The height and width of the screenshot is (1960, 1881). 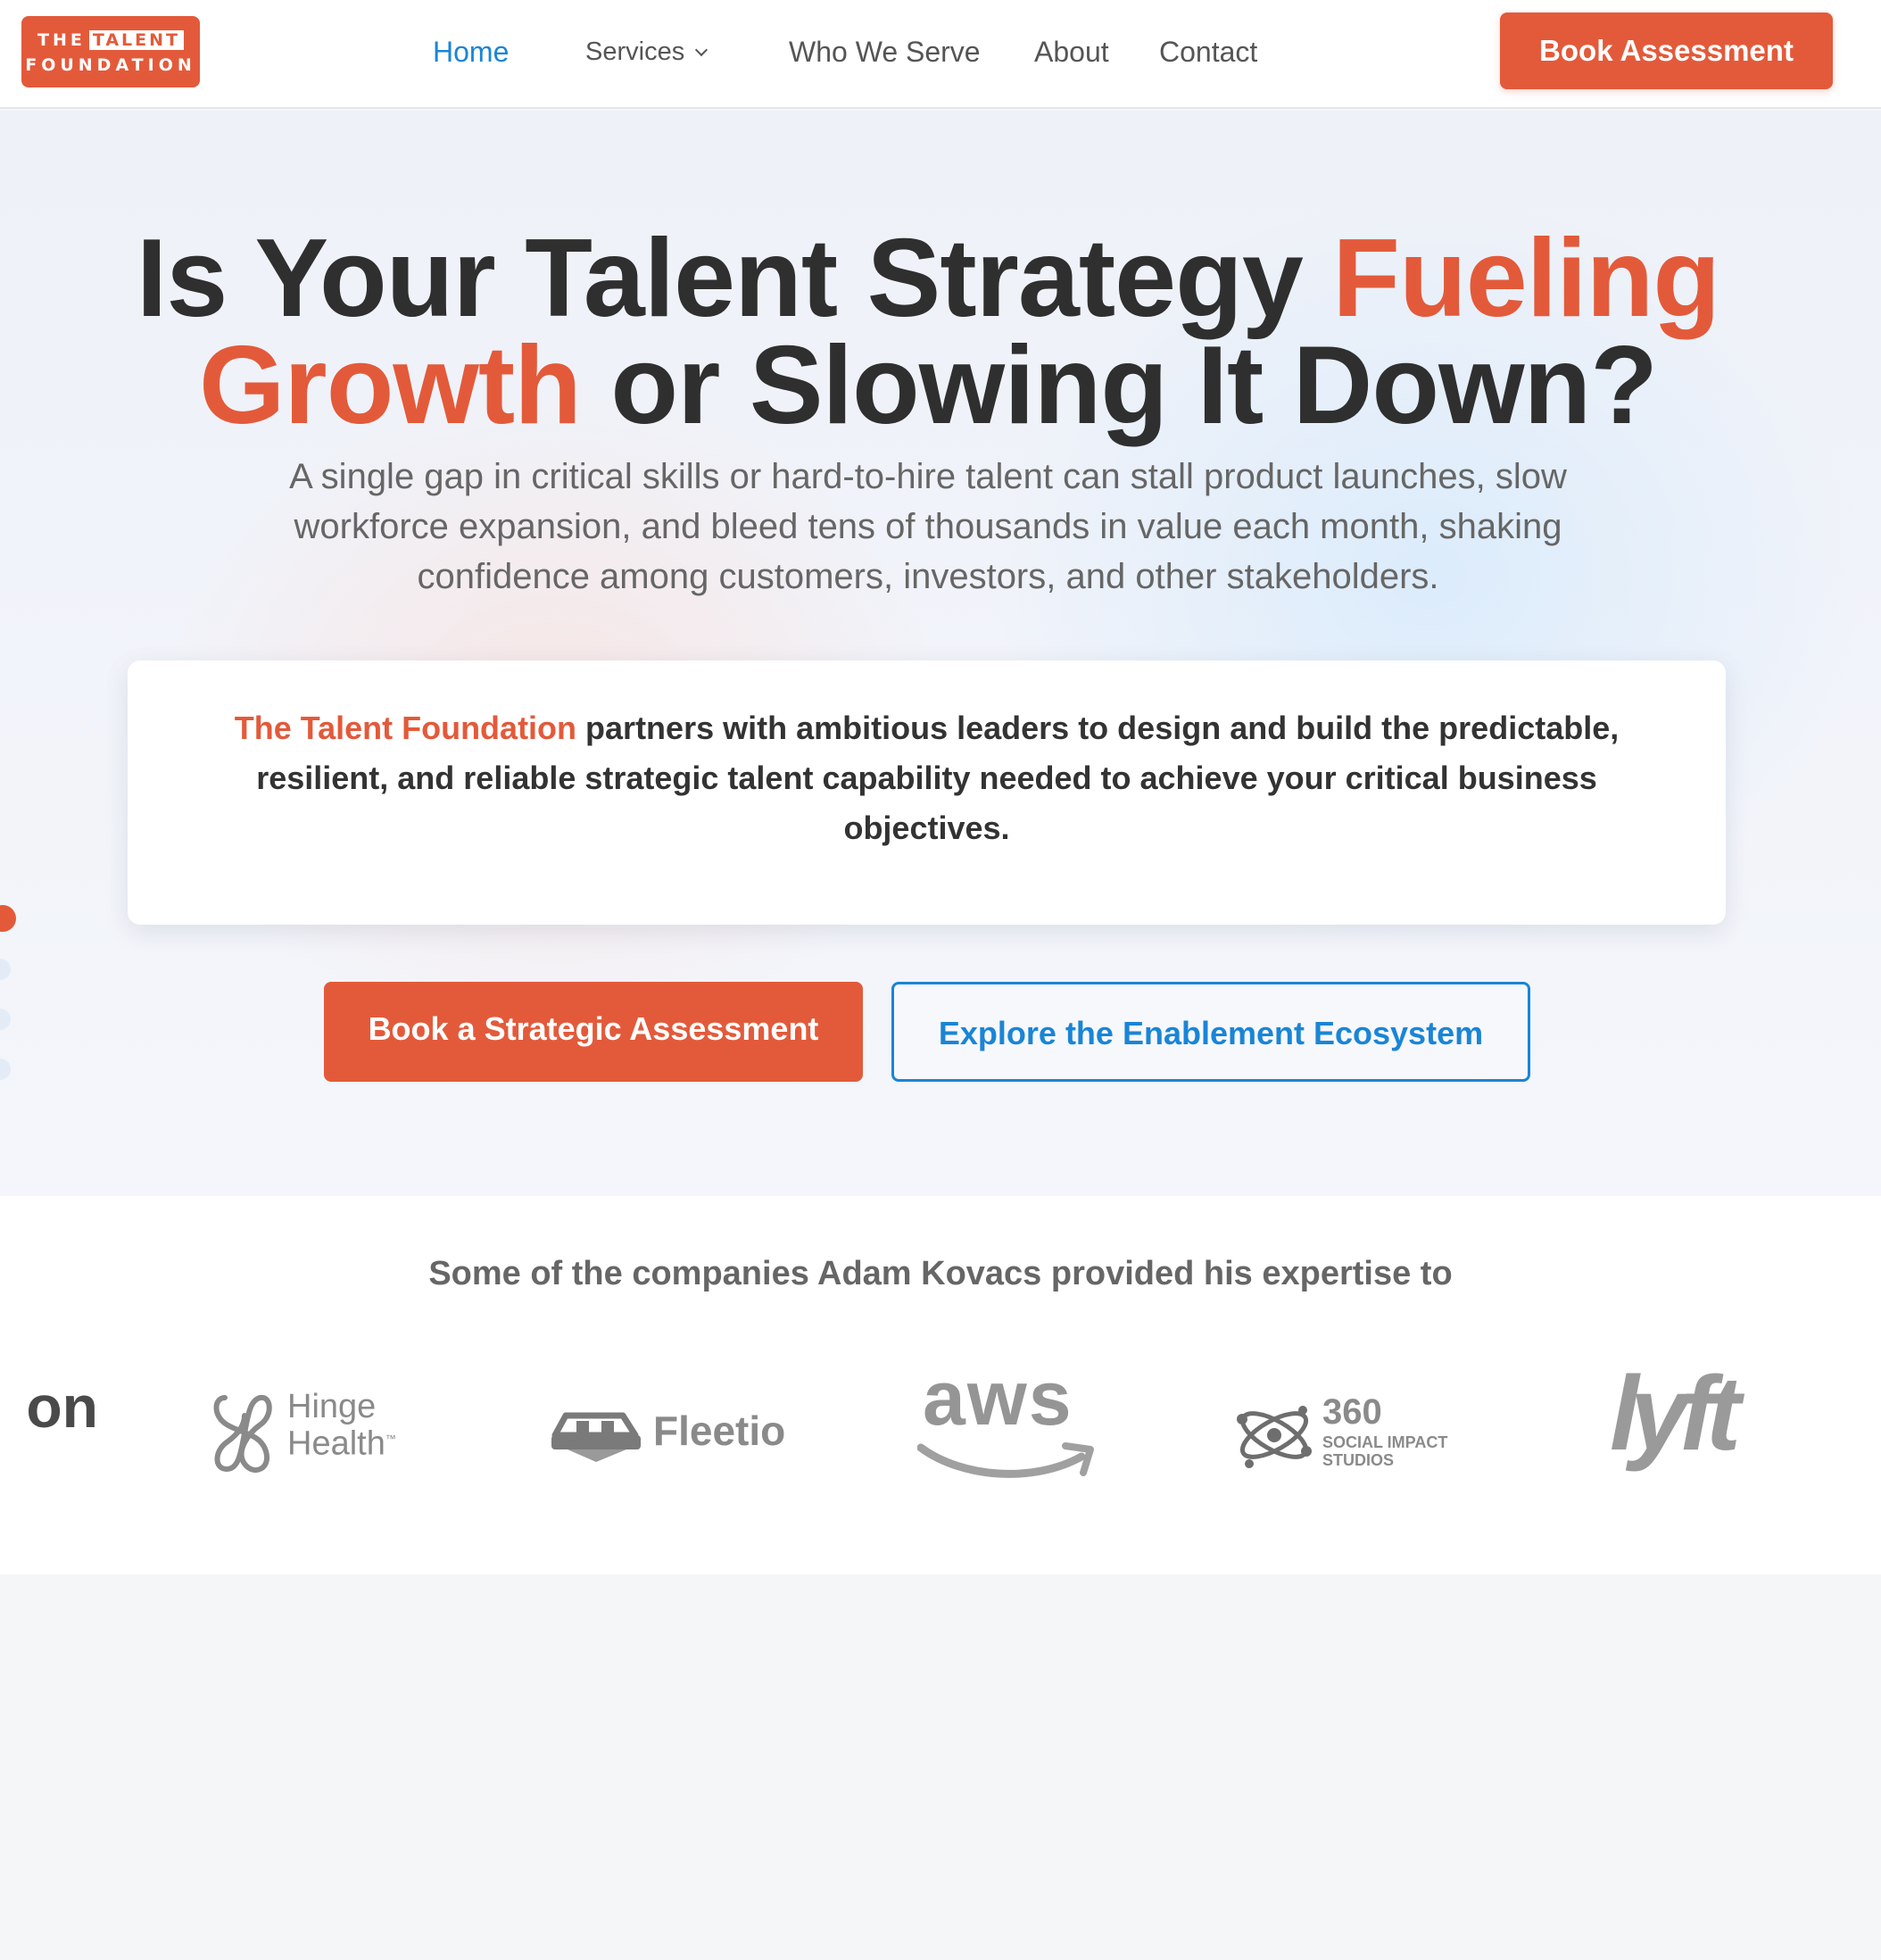 What do you see at coordinates (998, 1398) in the screenshot?
I see `aws-wordmark: aws` at bounding box center [998, 1398].